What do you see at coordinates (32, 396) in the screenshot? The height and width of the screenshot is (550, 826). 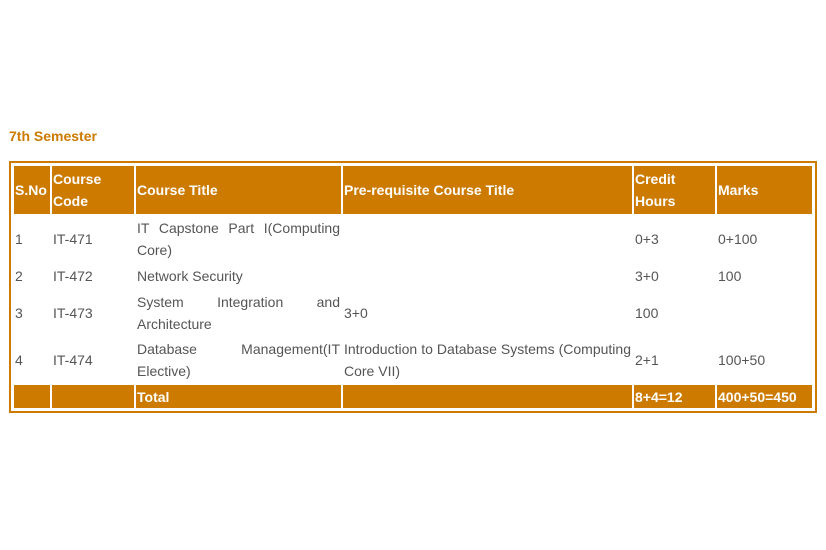 I see `total-sno` at bounding box center [32, 396].